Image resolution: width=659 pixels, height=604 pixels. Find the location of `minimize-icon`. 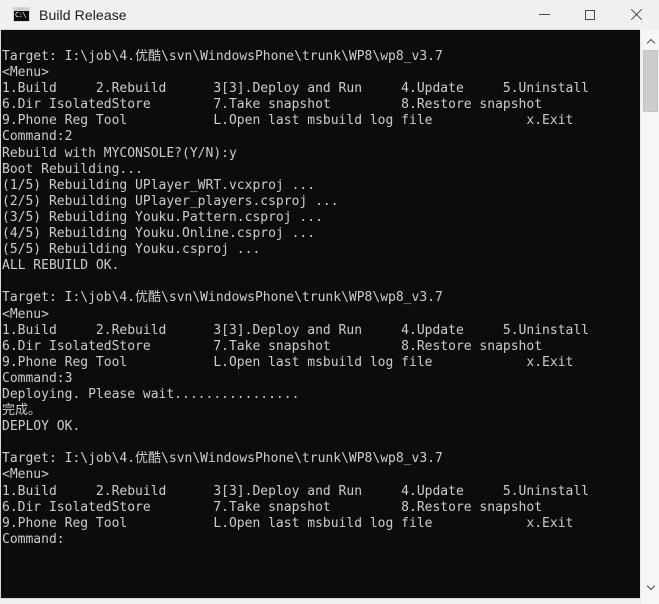

minimize-icon is located at coordinates (544, 14).